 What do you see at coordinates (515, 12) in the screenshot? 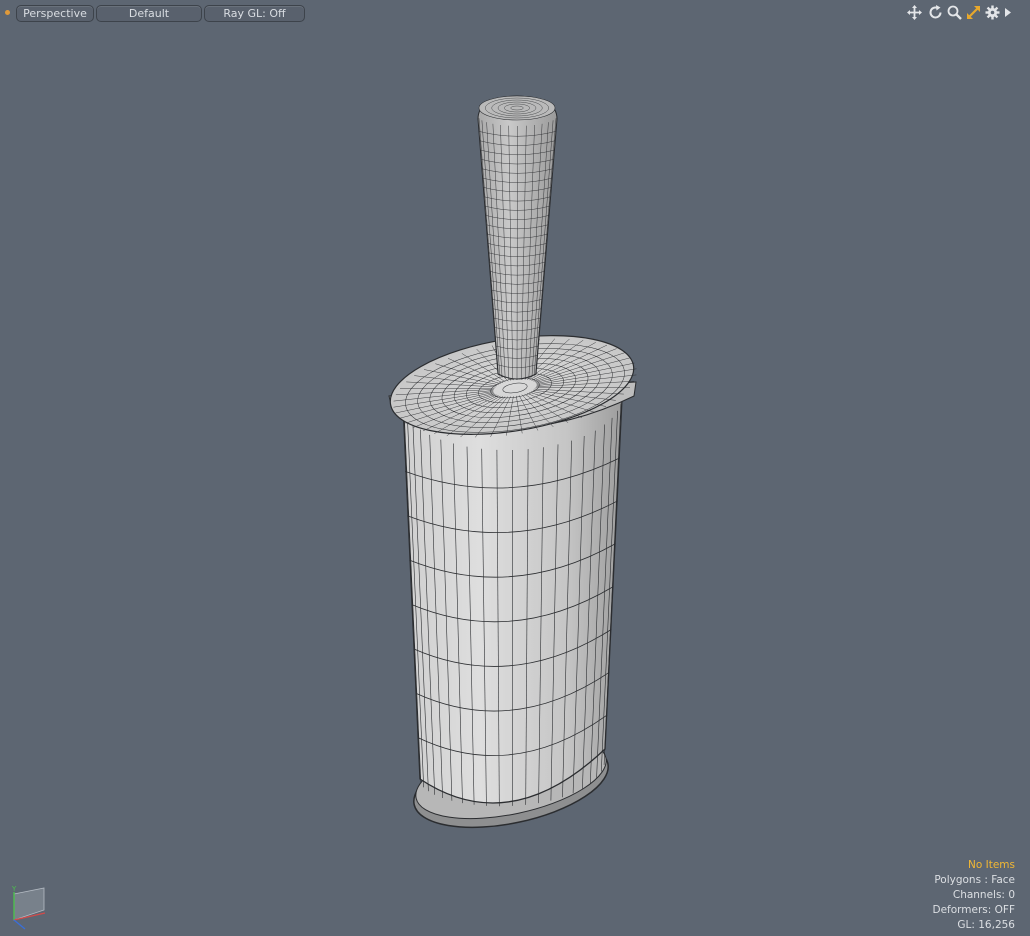
I see `viewport-toolbar: Perspective Default Ray GL: Off` at bounding box center [515, 12].